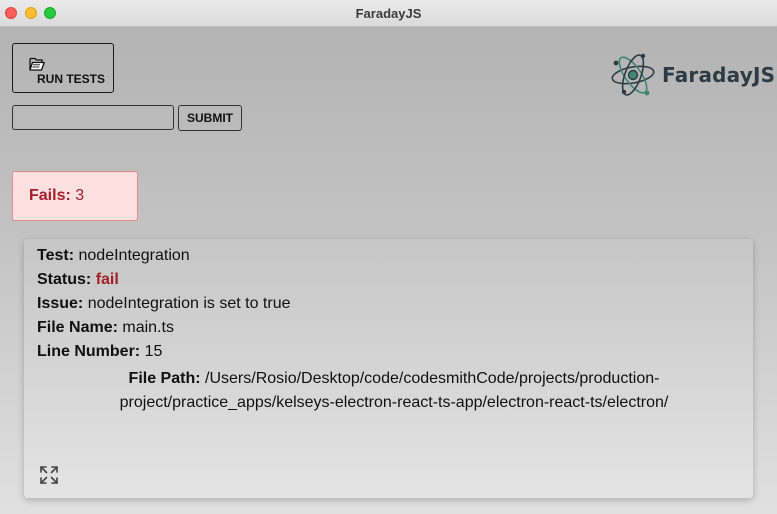  Describe the element at coordinates (80, 195) in the screenshot. I see `fails-count: 3` at that location.